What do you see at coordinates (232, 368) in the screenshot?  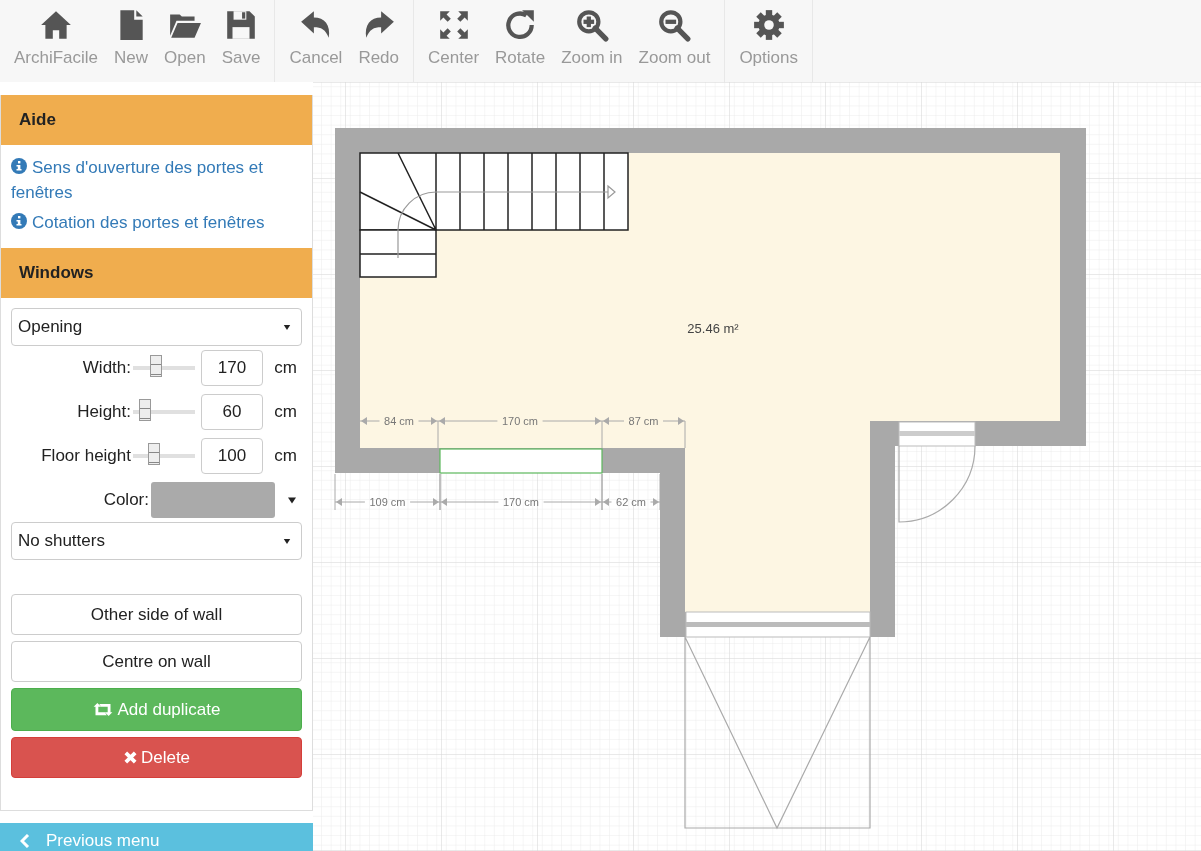 I see `number-field: 170` at bounding box center [232, 368].